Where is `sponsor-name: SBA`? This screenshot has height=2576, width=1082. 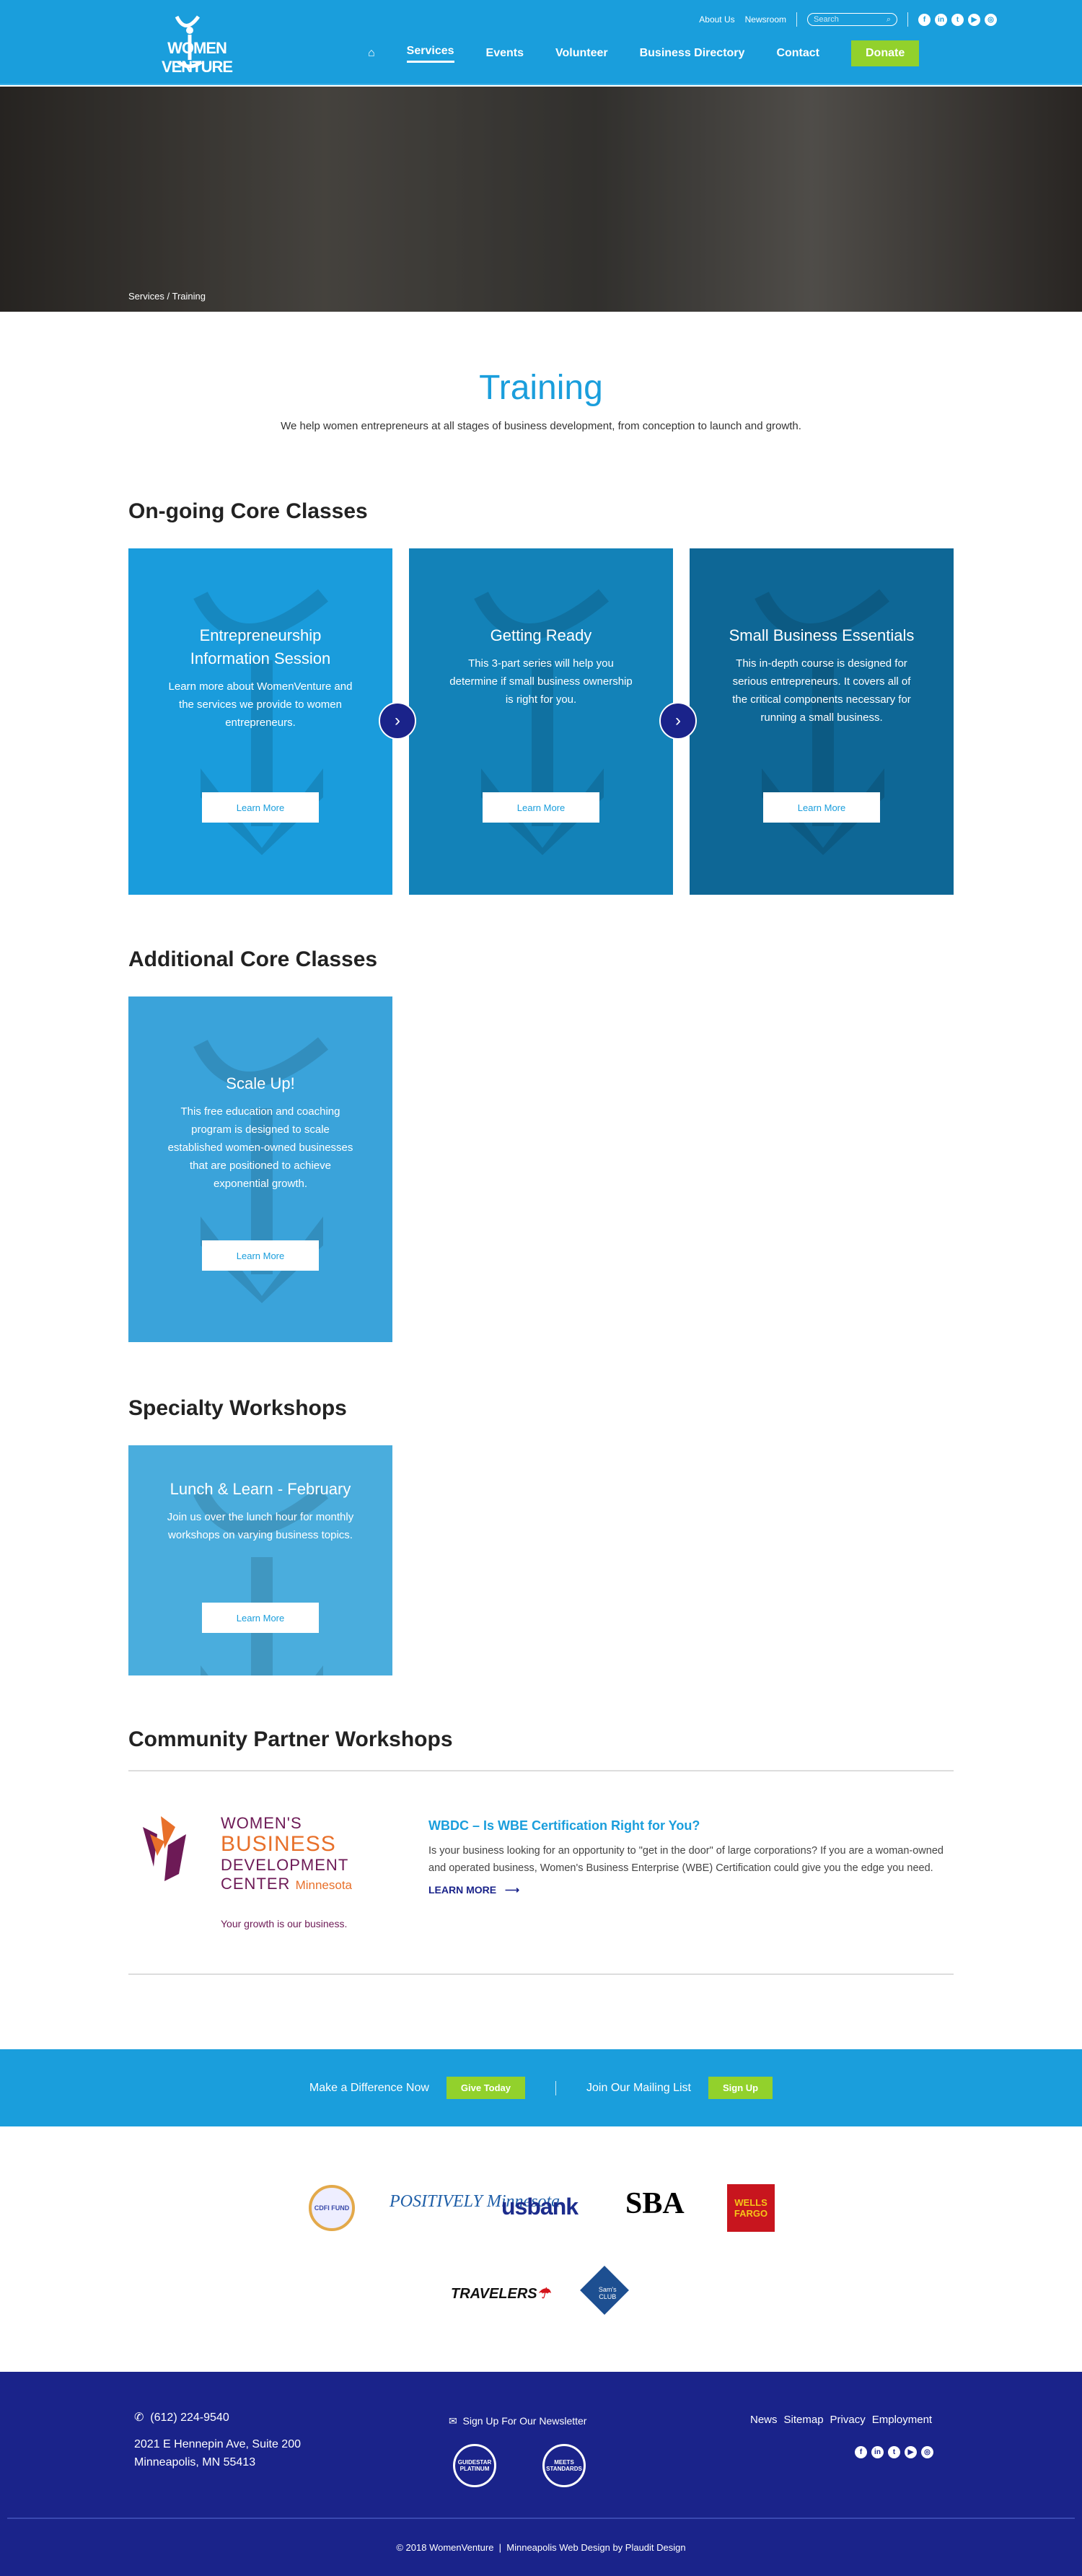
sponsor-name: SBA is located at coordinates (655, 2203).